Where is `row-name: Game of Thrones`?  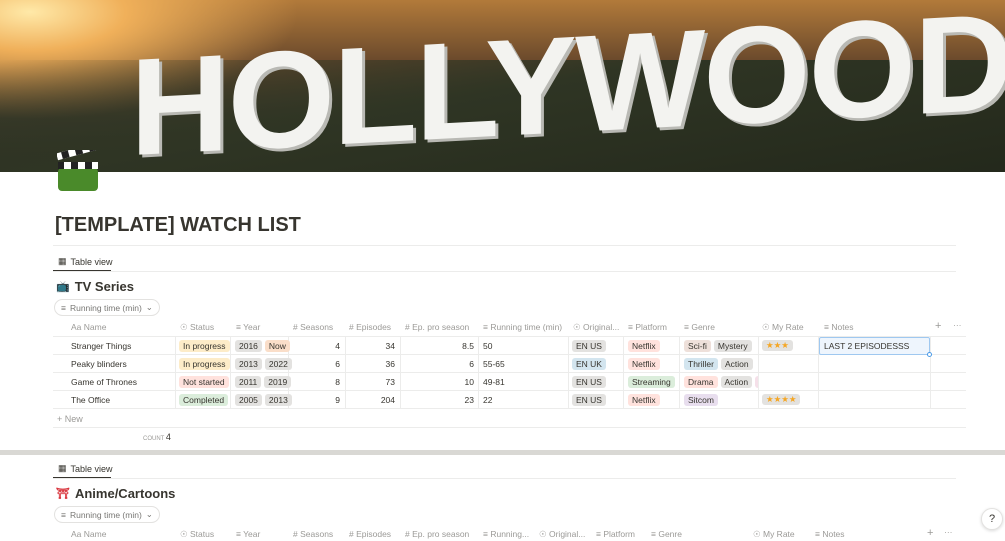 row-name: Game of Thrones is located at coordinates (104, 382).